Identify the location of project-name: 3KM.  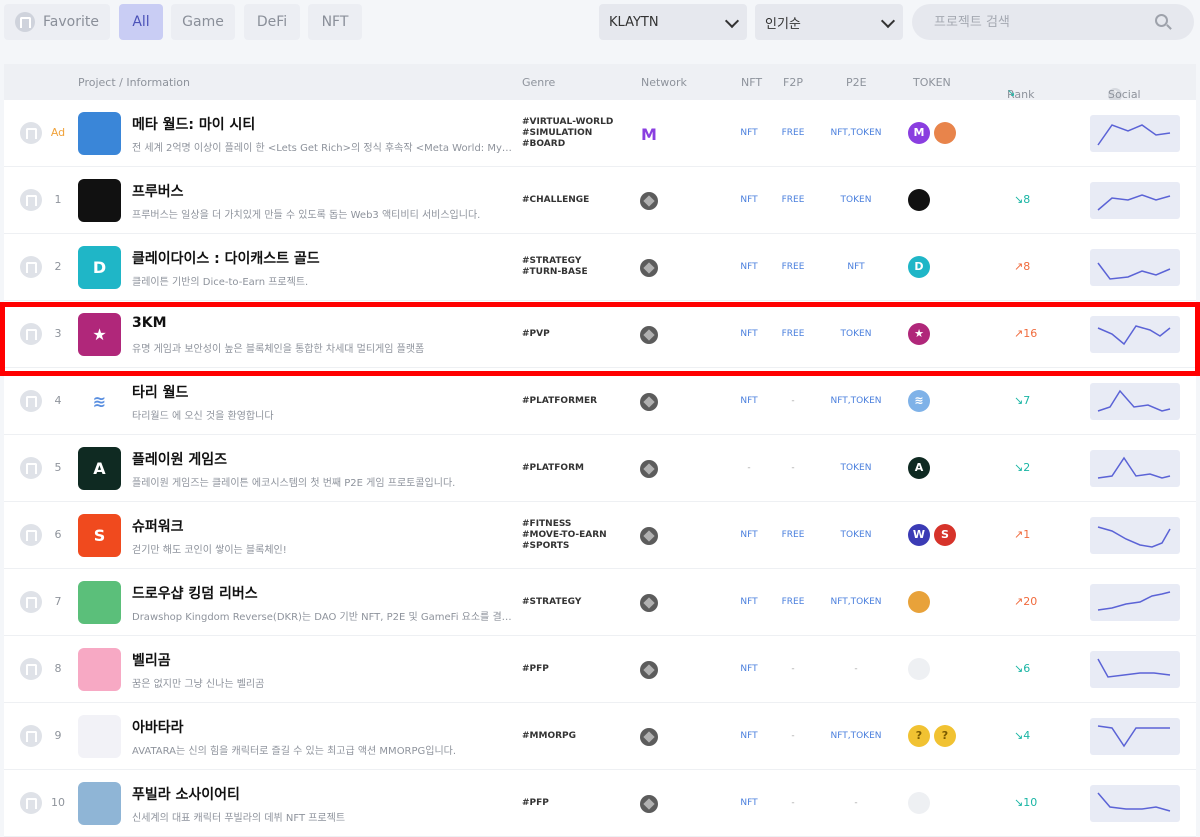
(149, 323).